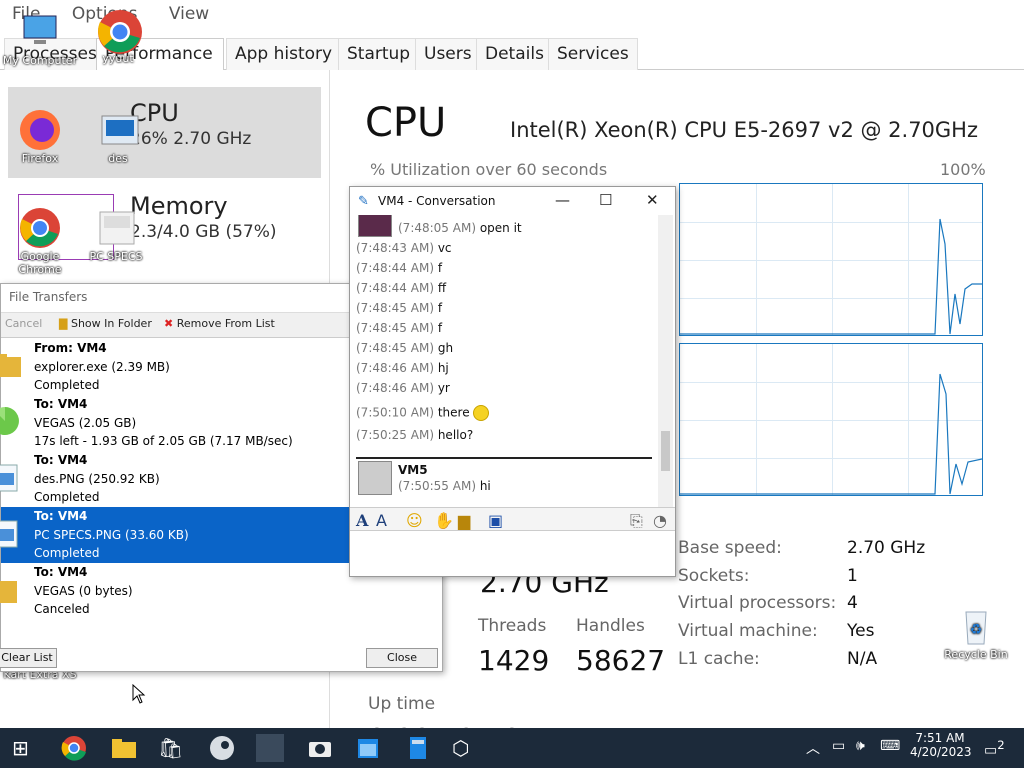 The height and width of the screenshot is (768, 1024). Describe the element at coordinates (413, 470) in the screenshot. I see `sender-name: VM5` at that location.